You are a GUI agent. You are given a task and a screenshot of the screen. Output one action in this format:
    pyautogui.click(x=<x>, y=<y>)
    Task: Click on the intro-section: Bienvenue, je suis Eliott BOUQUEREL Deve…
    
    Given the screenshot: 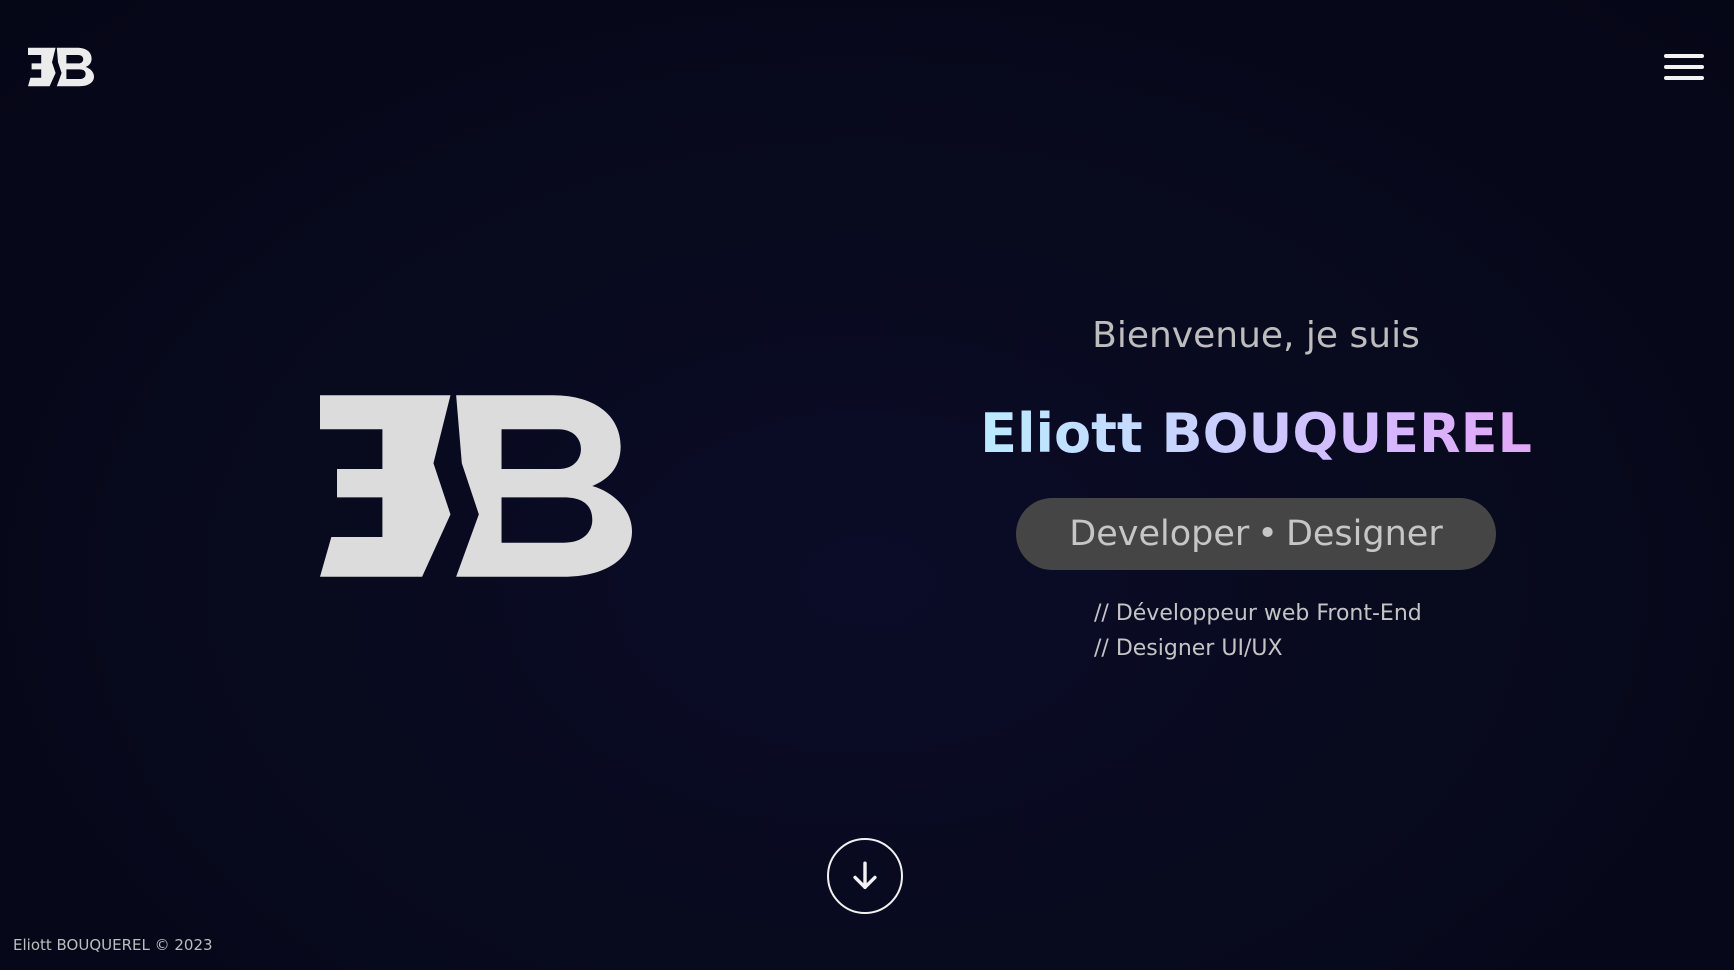 What is the action you would take?
    pyautogui.click(x=1256, y=440)
    